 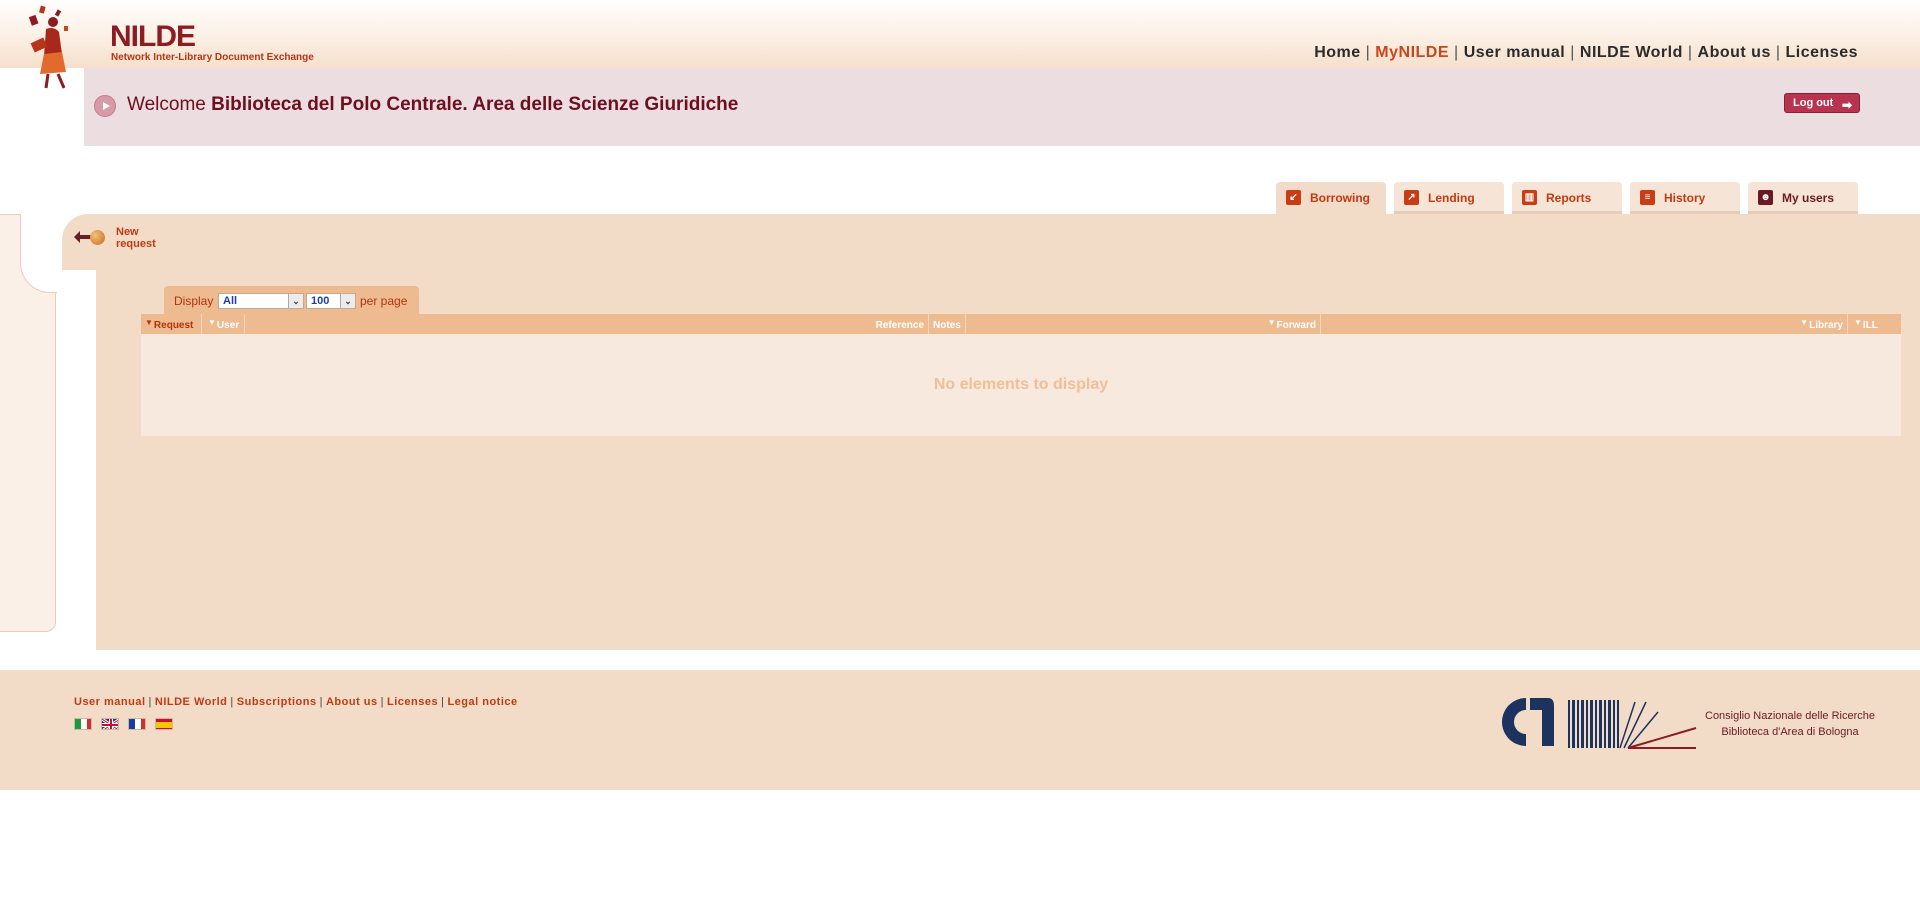 What do you see at coordinates (320, 301) in the screenshot?
I see `per-page-select-value: 100` at bounding box center [320, 301].